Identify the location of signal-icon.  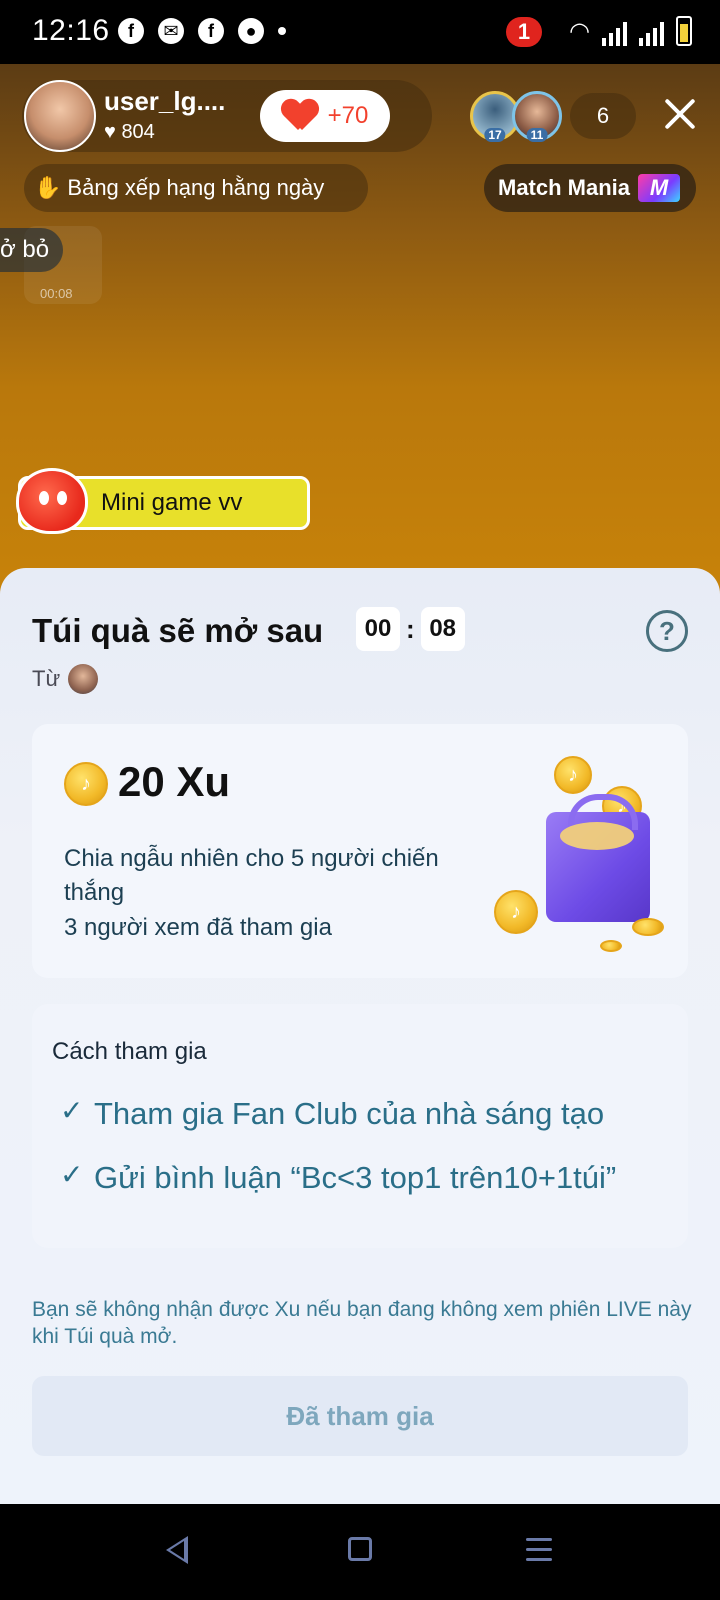
(614, 34).